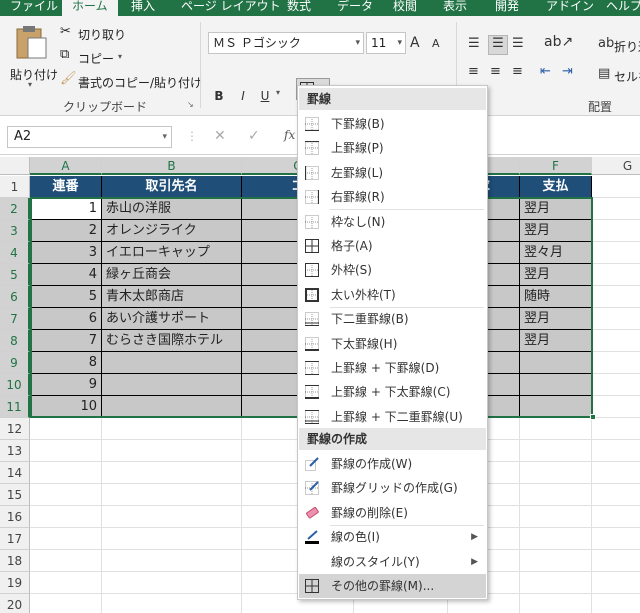 Image resolution: width=640 pixels, height=613 pixels. What do you see at coordinates (392, 392) in the screenshot?
I see `menu-item-top-thick-bottom-border: 上罫線 + 下太罫線(C)` at bounding box center [392, 392].